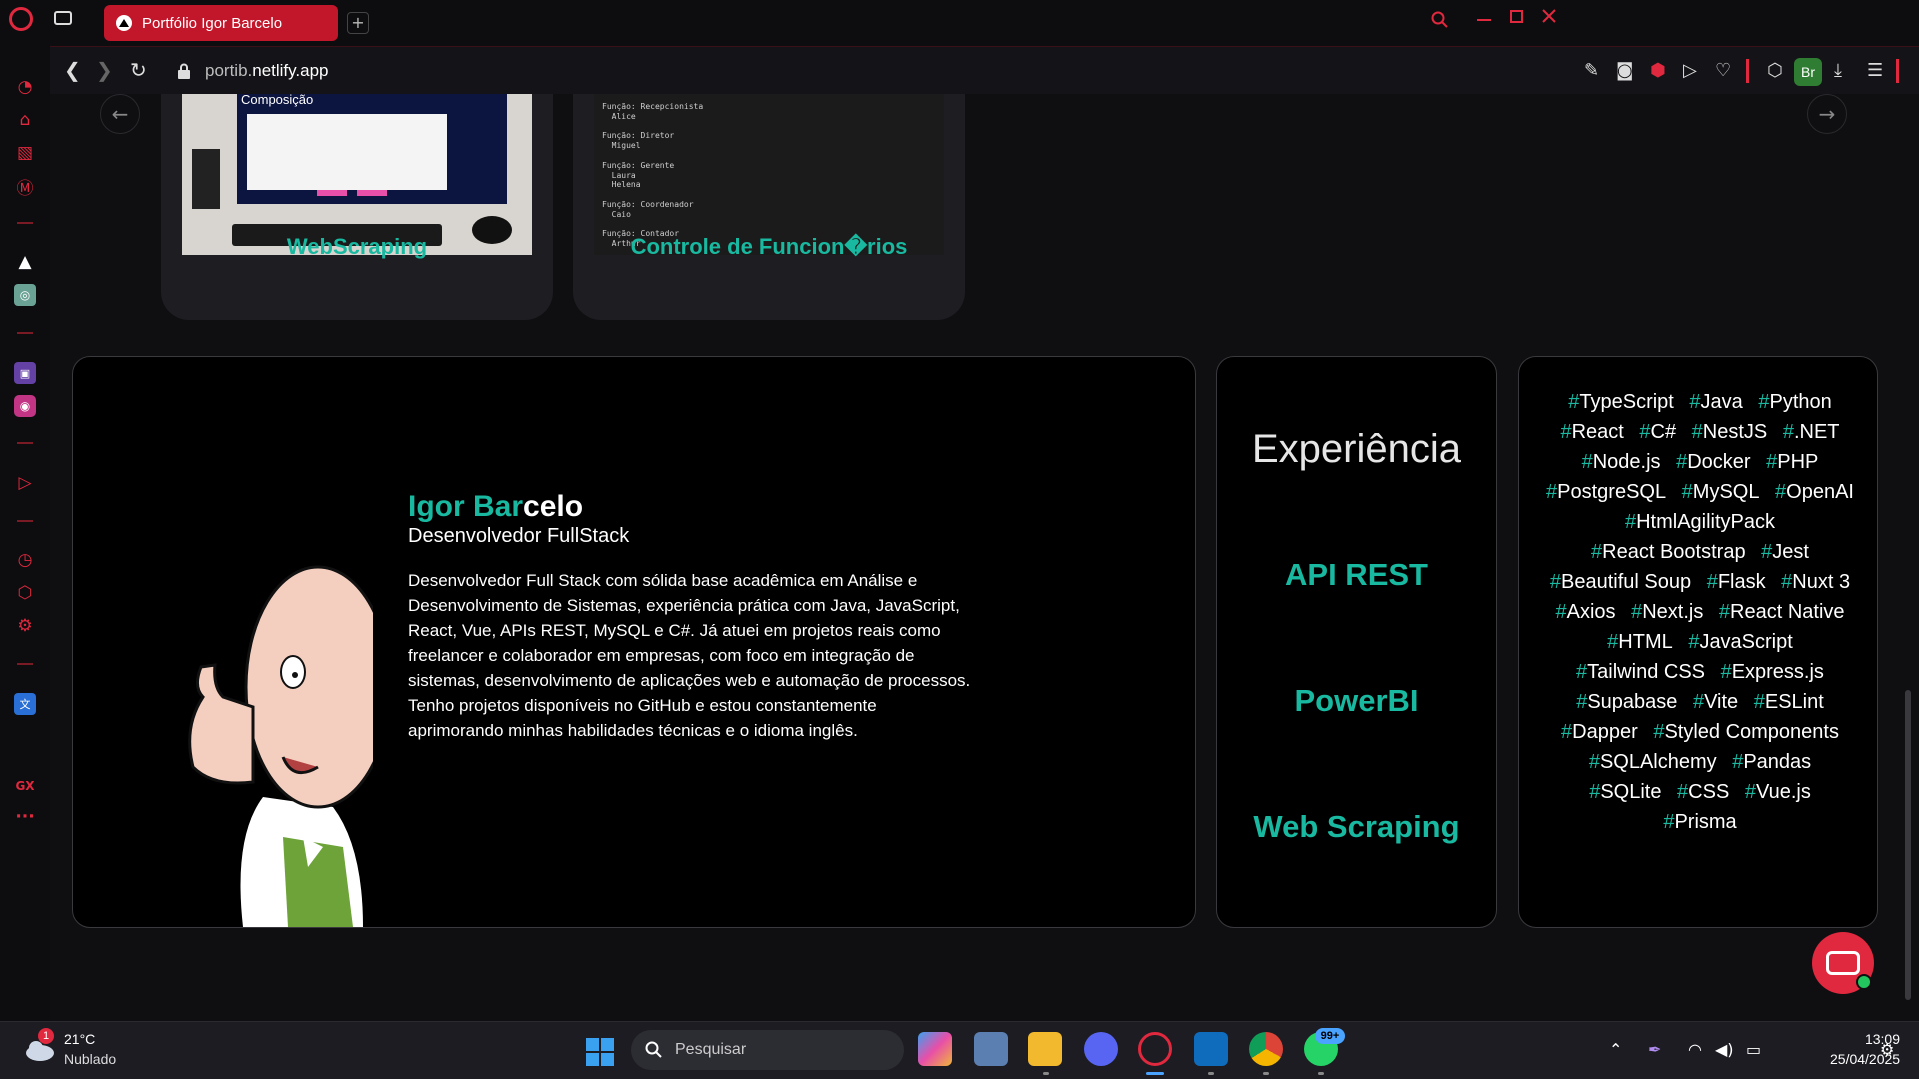  What do you see at coordinates (357, 247) in the screenshot?
I see `project-title: WebScraping` at bounding box center [357, 247].